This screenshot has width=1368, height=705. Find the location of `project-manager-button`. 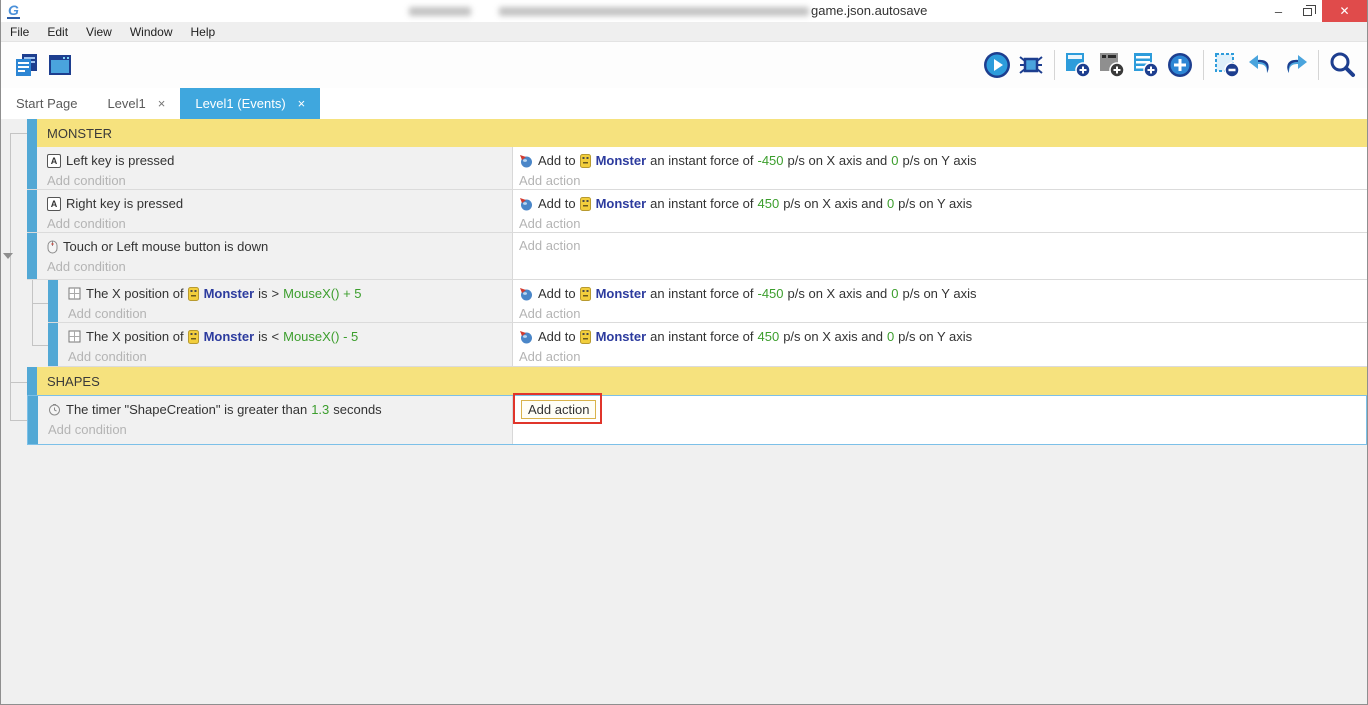

project-manager-button is located at coordinates (26, 65).